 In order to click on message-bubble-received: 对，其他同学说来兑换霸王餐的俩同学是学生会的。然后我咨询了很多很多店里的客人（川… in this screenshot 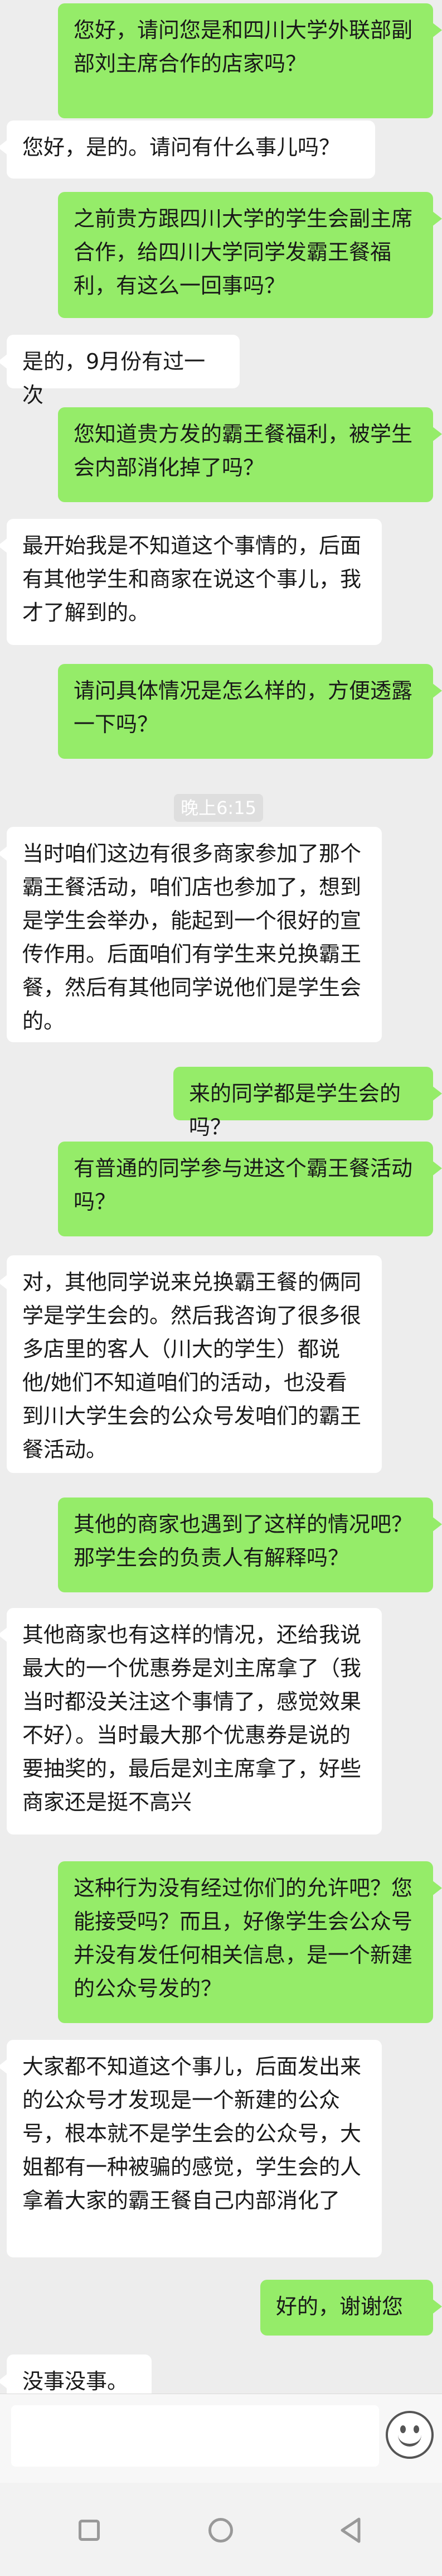, I will do `click(191, 1364)`.